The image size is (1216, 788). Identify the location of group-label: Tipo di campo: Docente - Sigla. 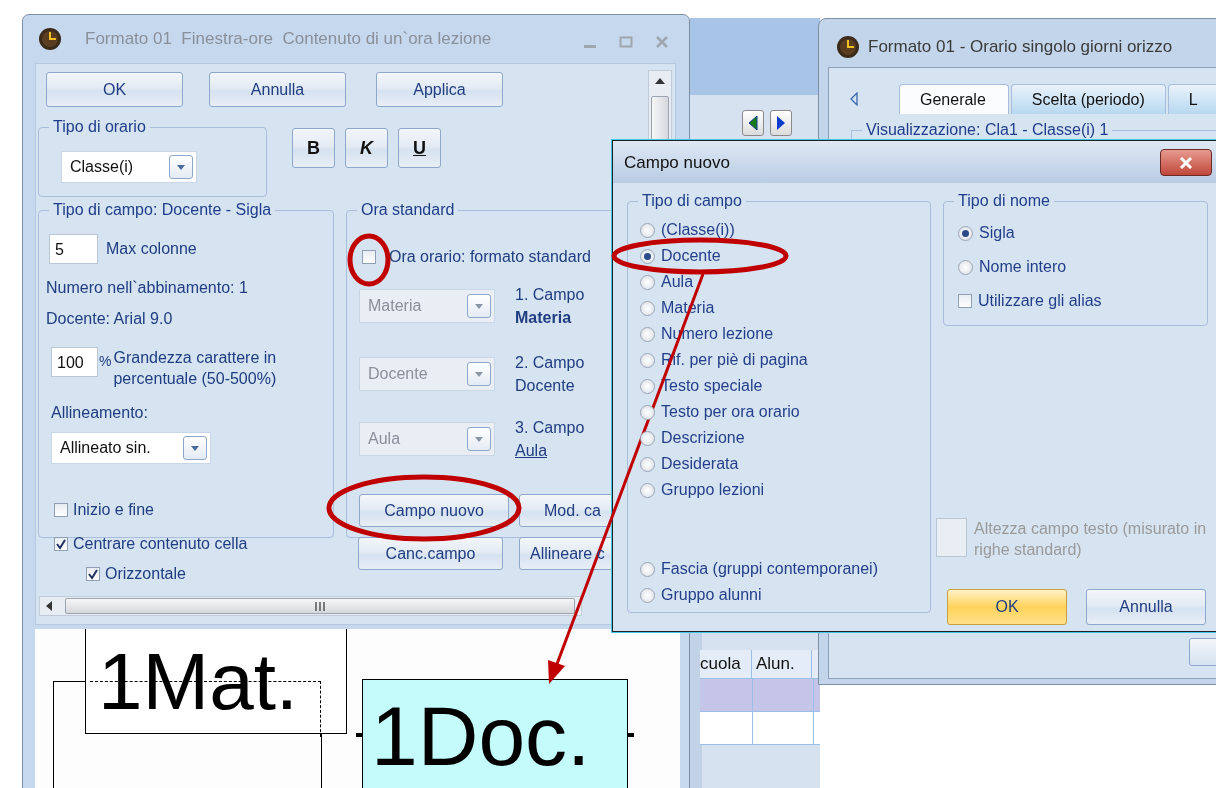
(162, 210).